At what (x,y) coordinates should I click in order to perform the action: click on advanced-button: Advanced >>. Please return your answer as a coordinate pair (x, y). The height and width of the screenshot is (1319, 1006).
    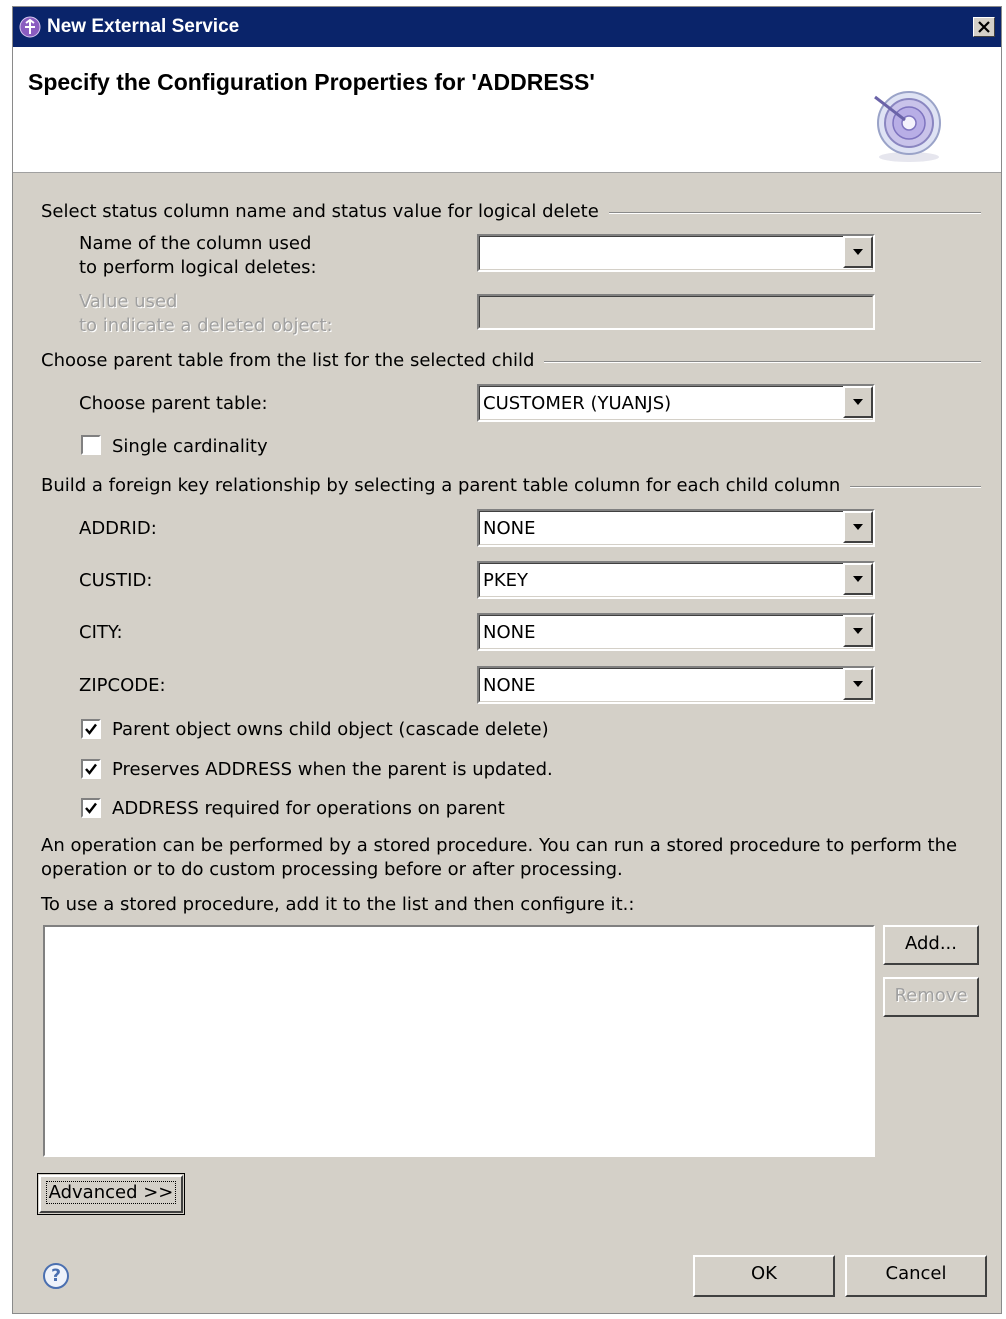
    Looking at the image, I should click on (111, 1194).